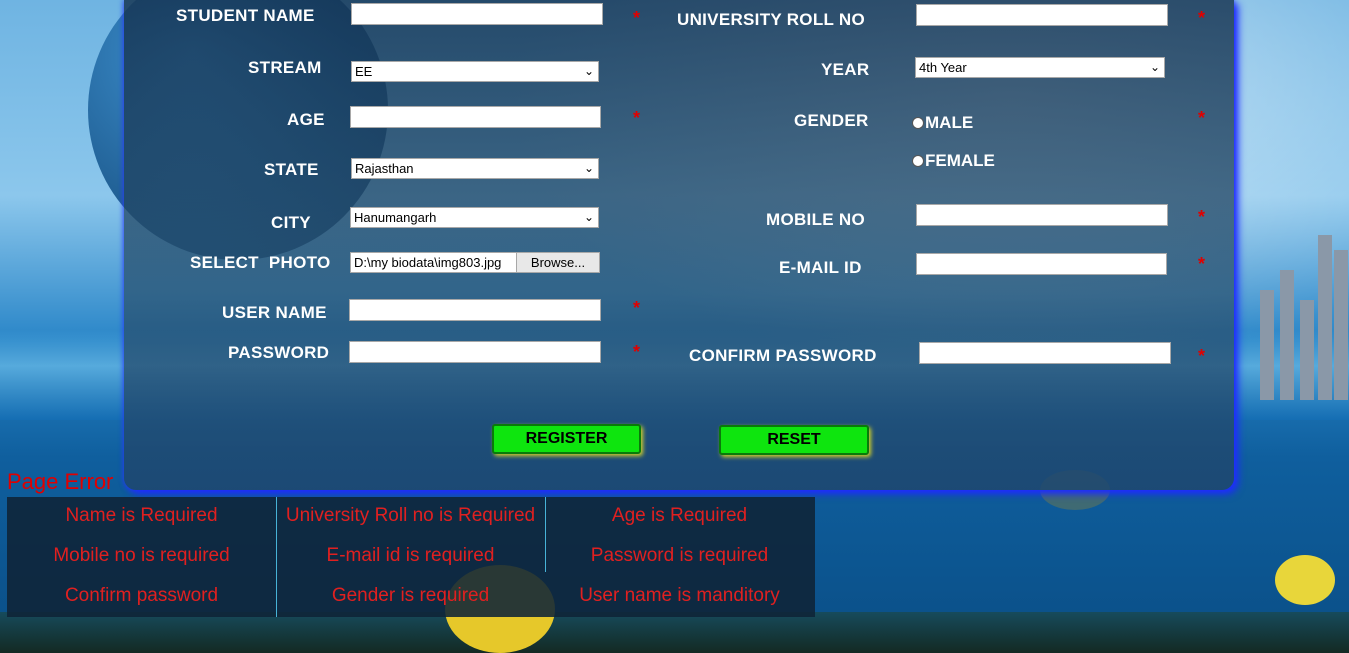 Image resolution: width=1349 pixels, height=653 pixels. What do you see at coordinates (279, 352) in the screenshot?
I see `password-label: PASSWORD` at bounding box center [279, 352].